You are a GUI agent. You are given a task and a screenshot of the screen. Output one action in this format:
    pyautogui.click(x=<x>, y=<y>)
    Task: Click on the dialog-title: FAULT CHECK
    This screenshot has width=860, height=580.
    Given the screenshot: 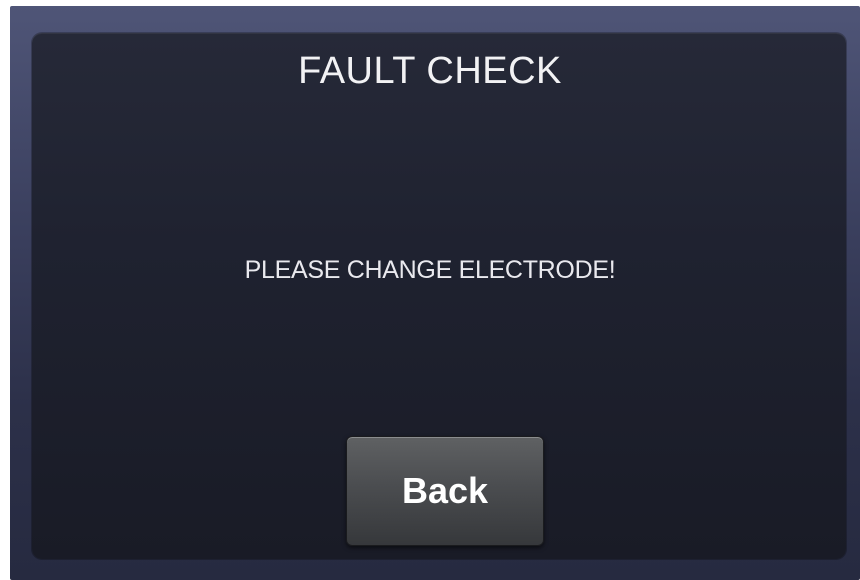 What is the action you would take?
    pyautogui.click(x=430, y=71)
    